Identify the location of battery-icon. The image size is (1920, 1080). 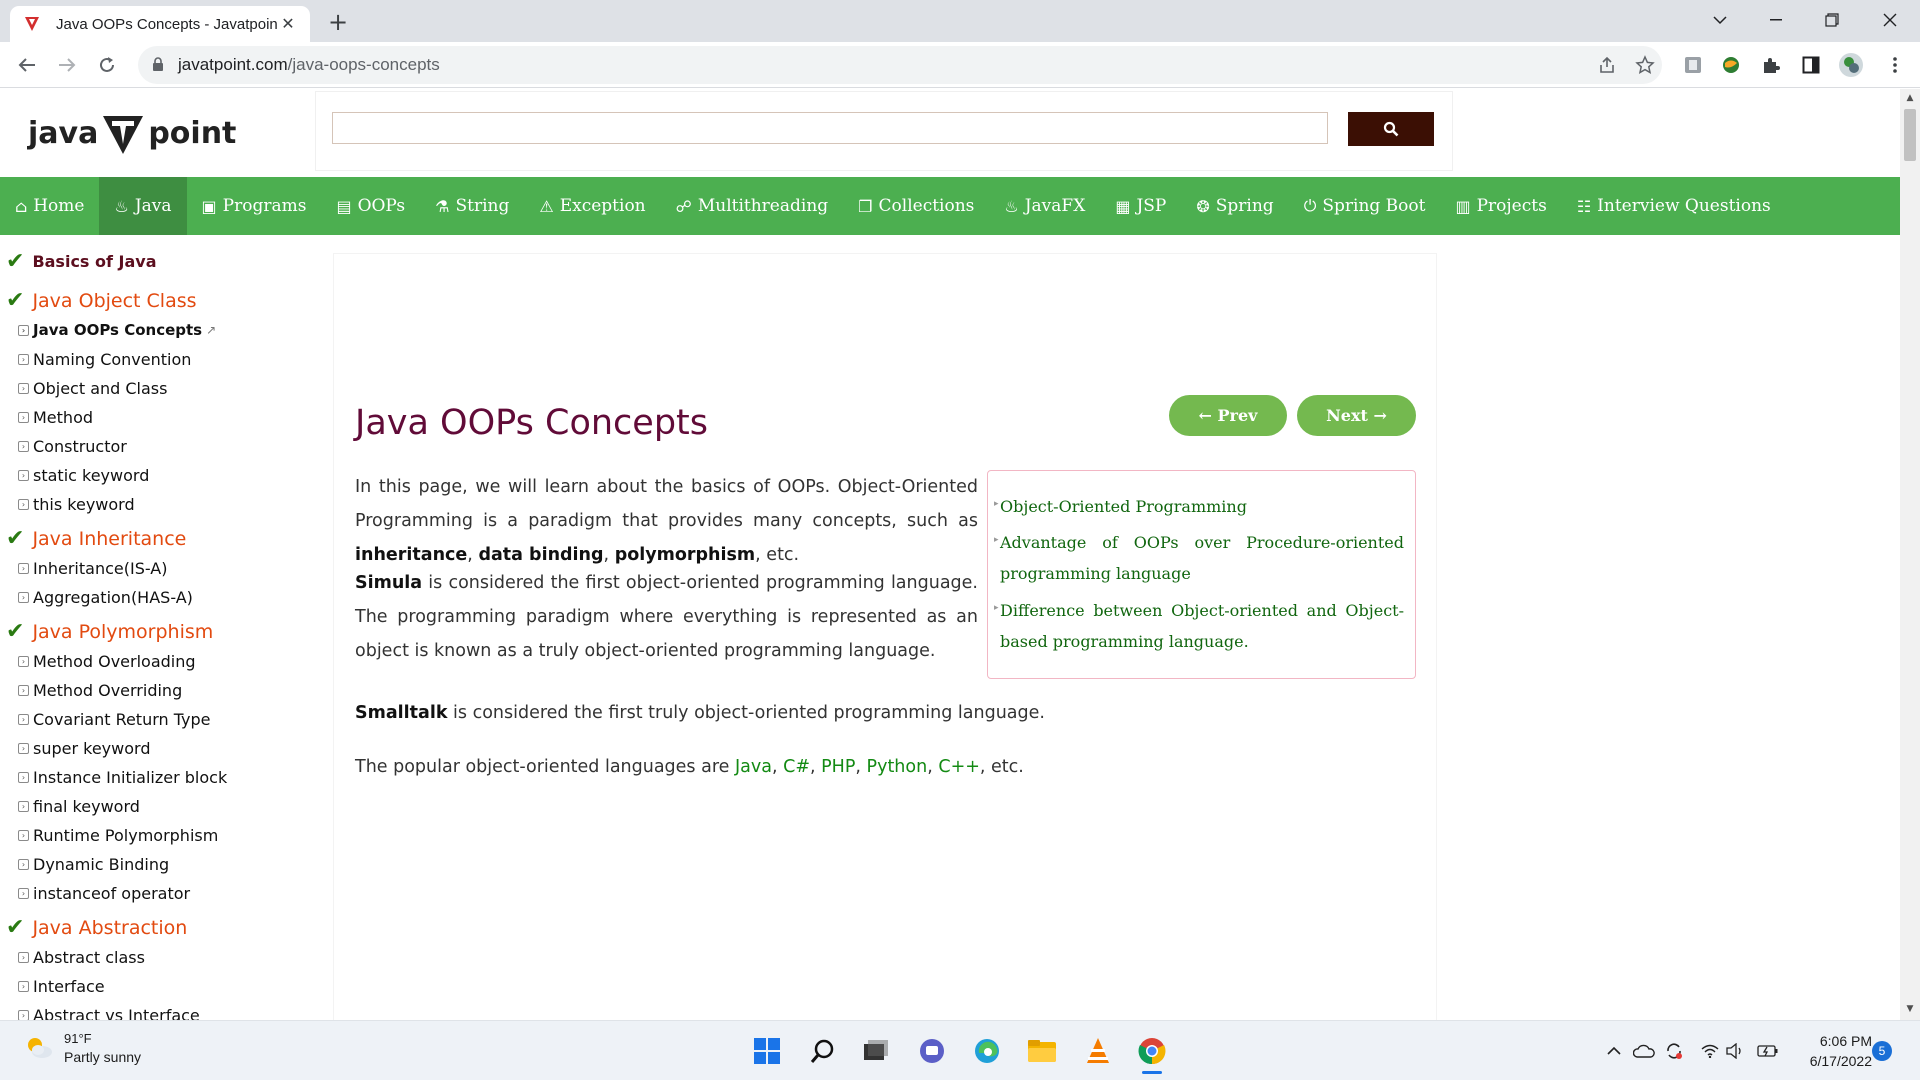
(1768, 1051).